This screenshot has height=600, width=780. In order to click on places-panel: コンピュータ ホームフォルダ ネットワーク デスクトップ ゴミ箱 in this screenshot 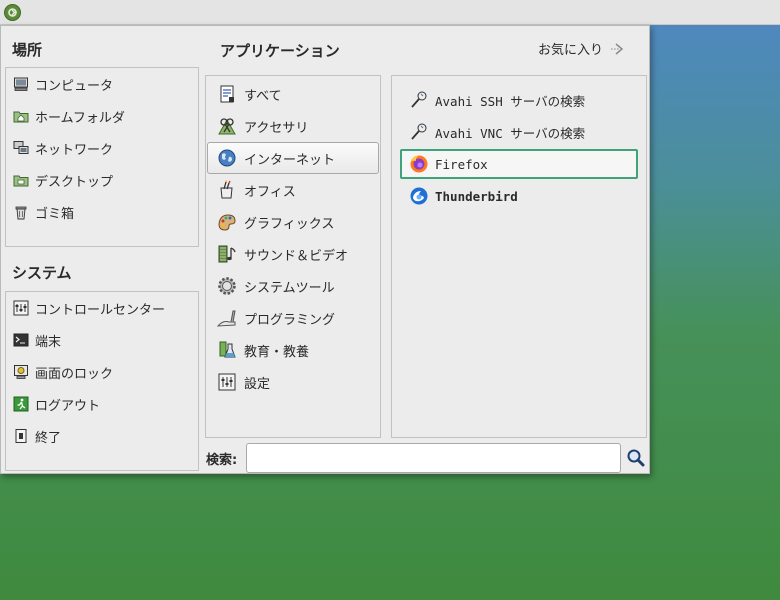, I will do `click(102, 157)`.